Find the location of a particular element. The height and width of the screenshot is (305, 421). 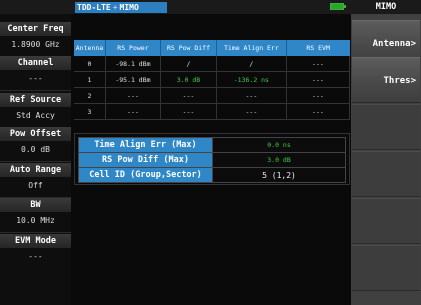

battery-icon is located at coordinates (338, 6).